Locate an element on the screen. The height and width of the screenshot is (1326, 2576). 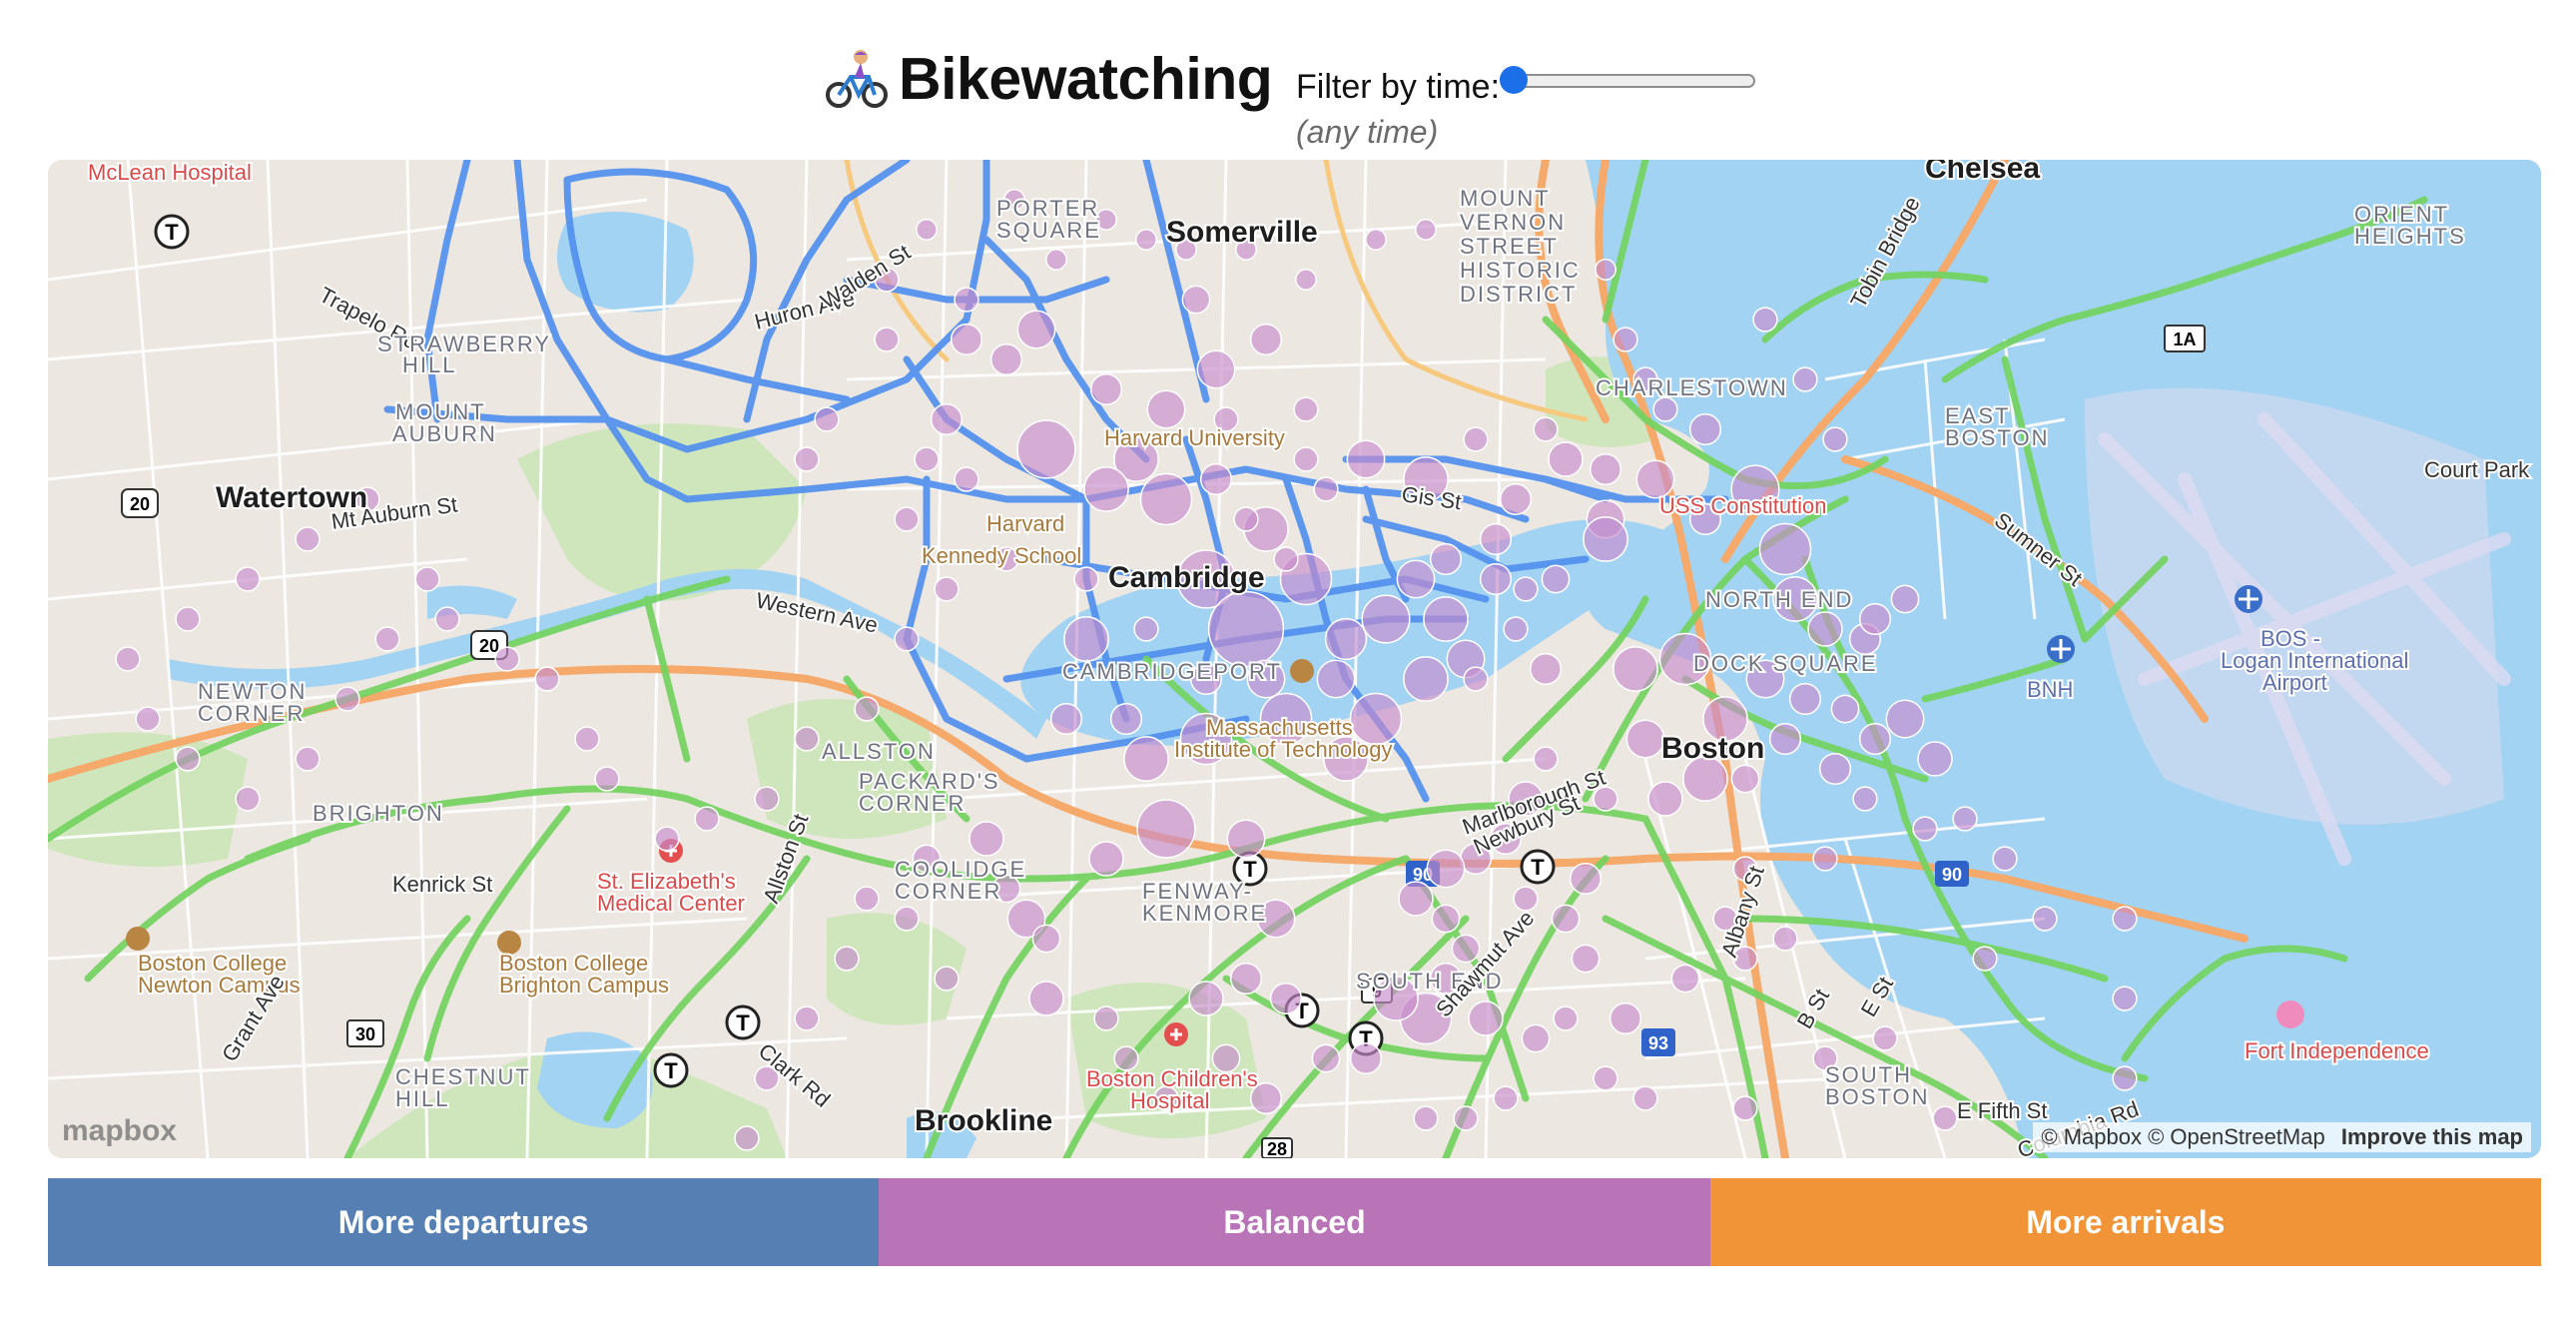
slider-thumb is located at coordinates (1514, 80).